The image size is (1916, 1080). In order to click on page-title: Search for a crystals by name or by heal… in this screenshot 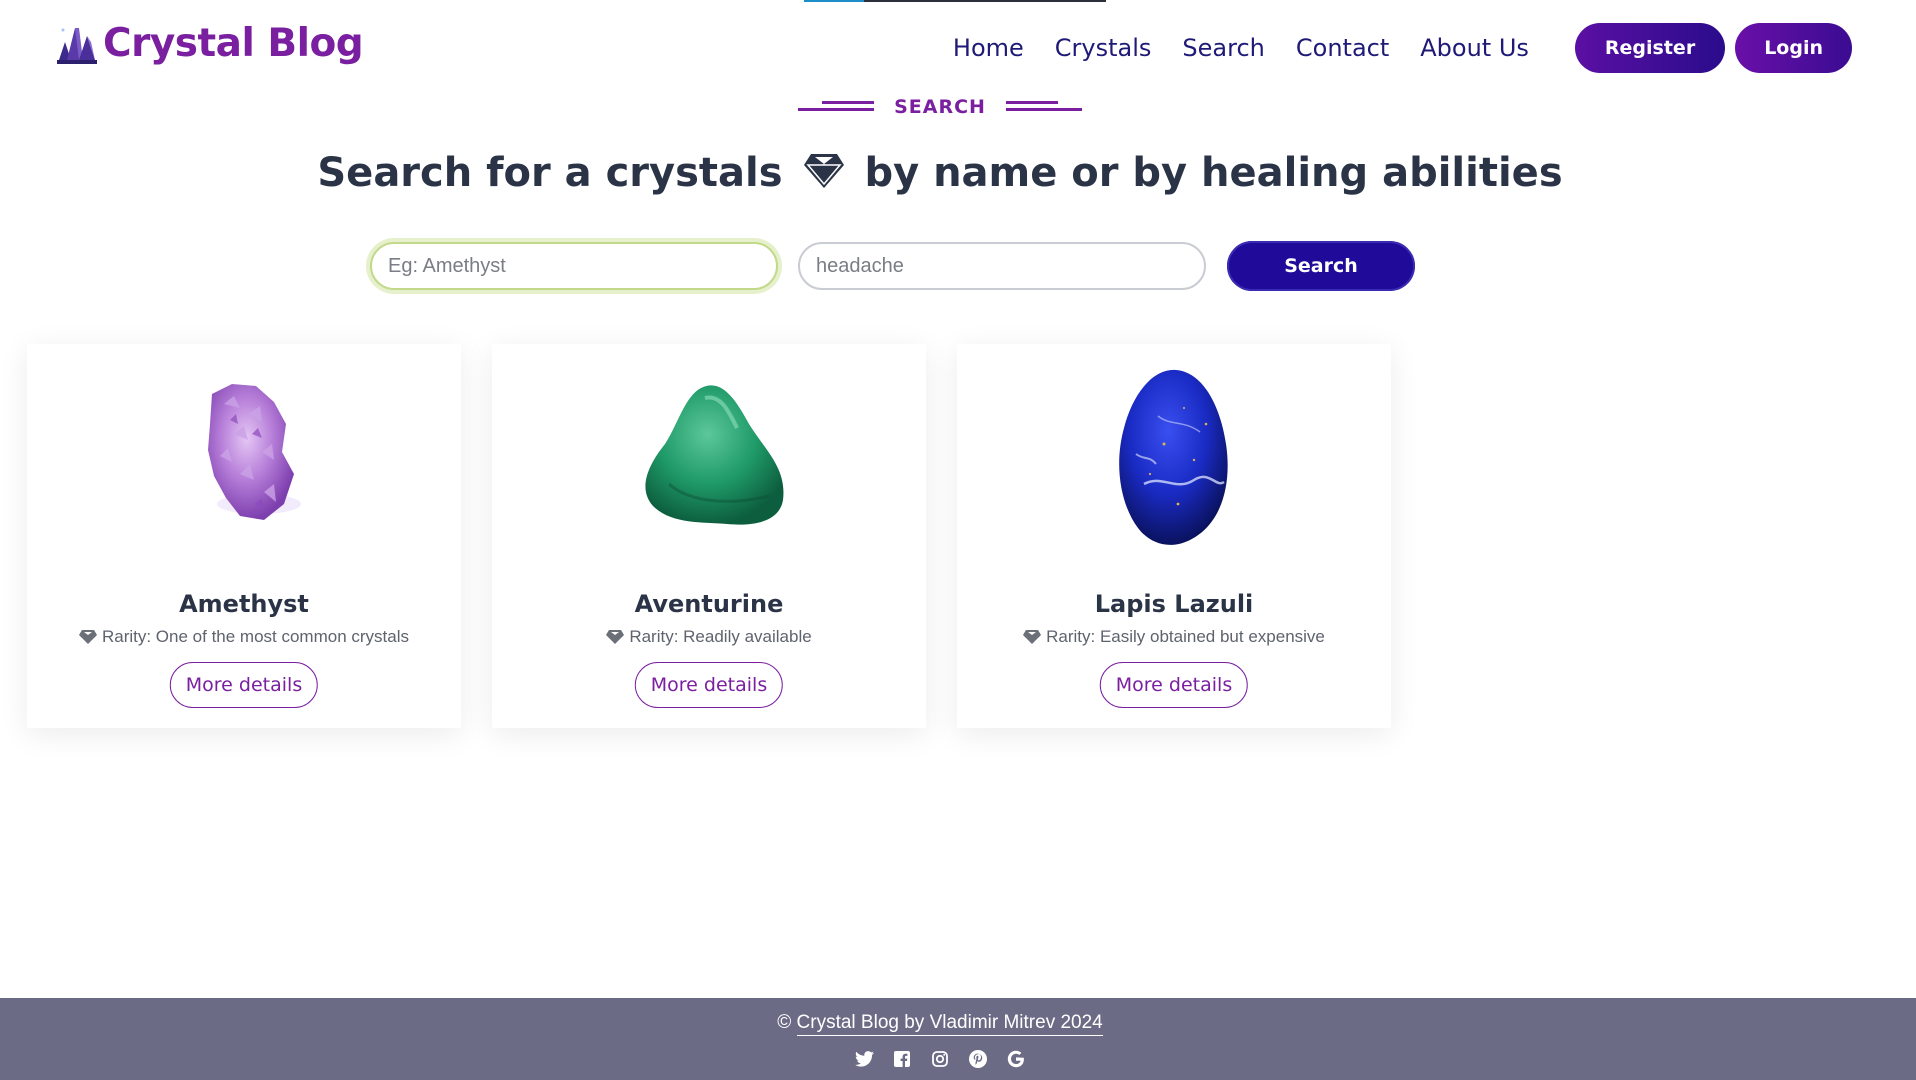, I will do `click(940, 173)`.